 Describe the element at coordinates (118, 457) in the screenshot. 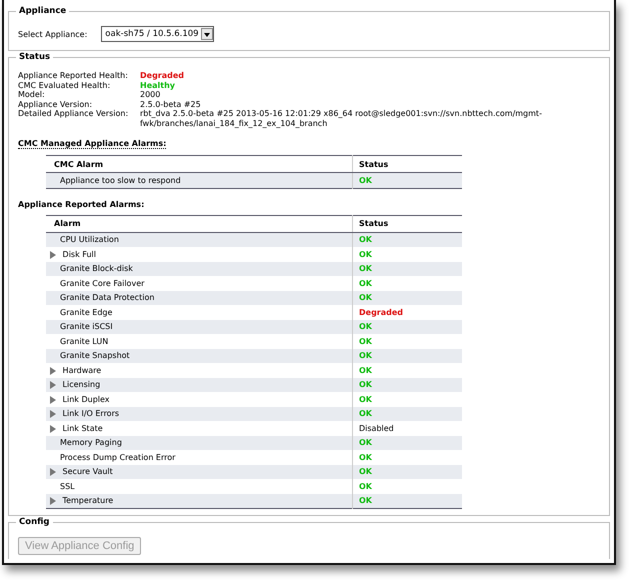

I see `alarm-name: Process Dump Creation Error` at that location.